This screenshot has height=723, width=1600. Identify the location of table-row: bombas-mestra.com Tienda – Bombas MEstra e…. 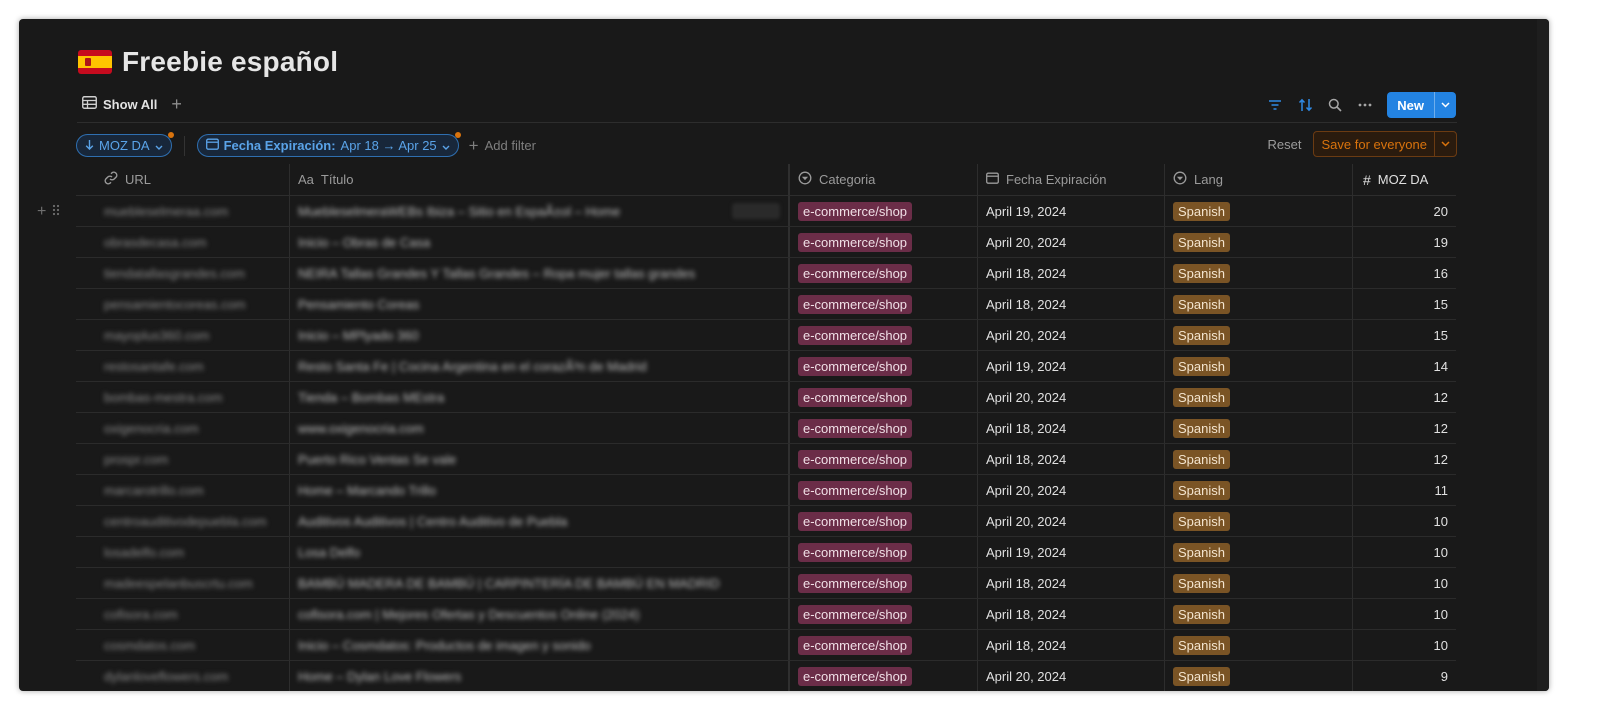
(766, 397).